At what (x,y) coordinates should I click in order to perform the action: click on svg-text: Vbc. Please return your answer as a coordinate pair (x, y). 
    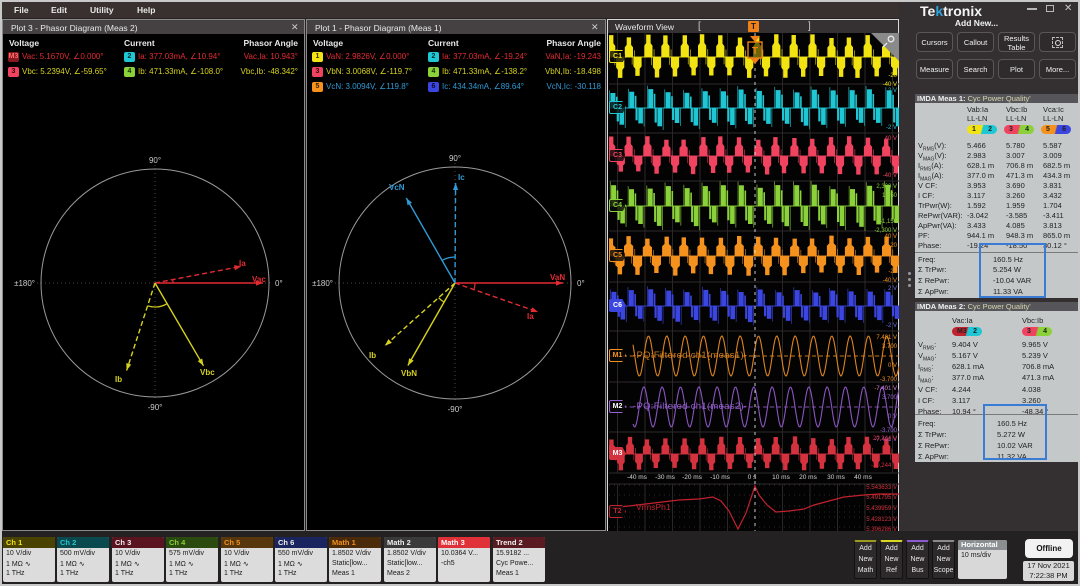
    Looking at the image, I should click on (207, 372).